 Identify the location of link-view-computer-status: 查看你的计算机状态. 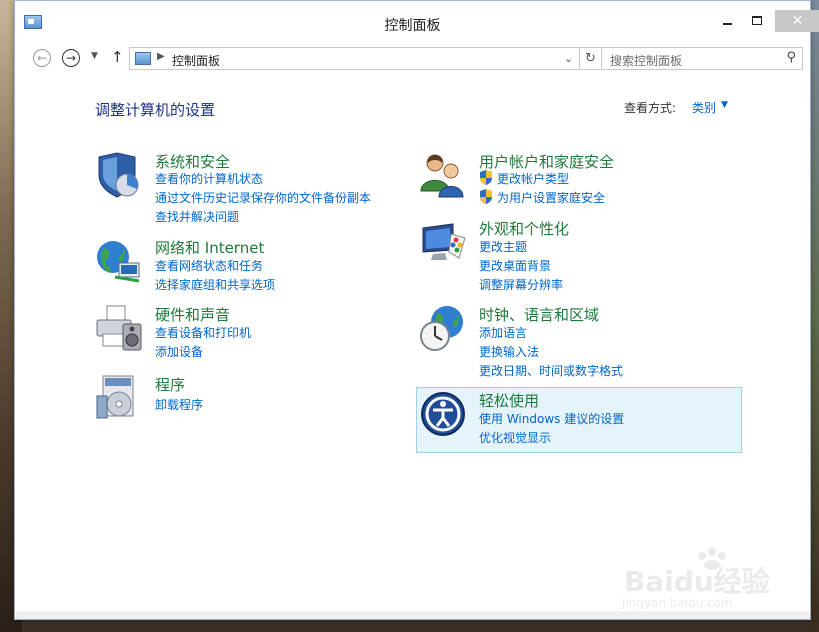
(209, 178).